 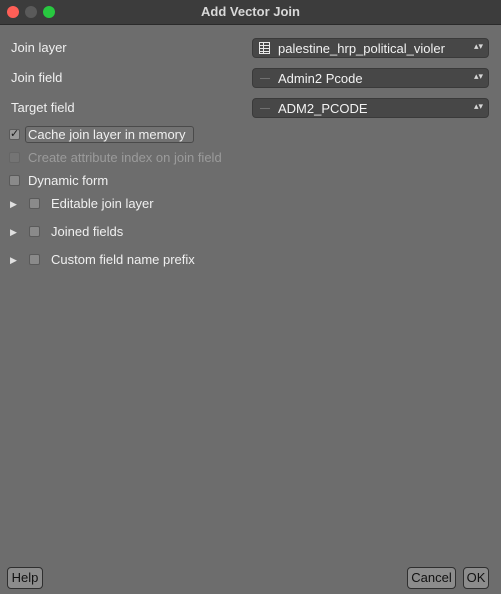 What do you see at coordinates (14, 133) in the screenshot?
I see `cache-join-layer-checkbox` at bounding box center [14, 133].